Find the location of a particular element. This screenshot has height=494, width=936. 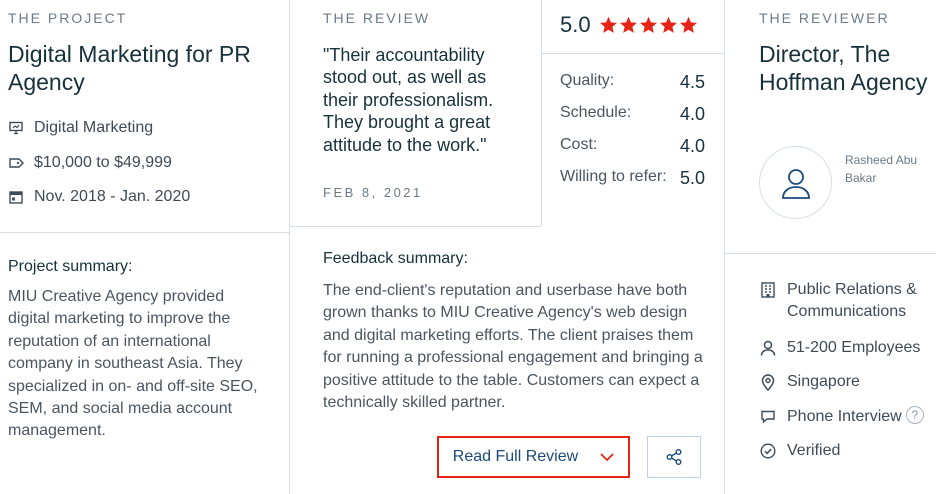

help-icon: ? is located at coordinates (914, 415).